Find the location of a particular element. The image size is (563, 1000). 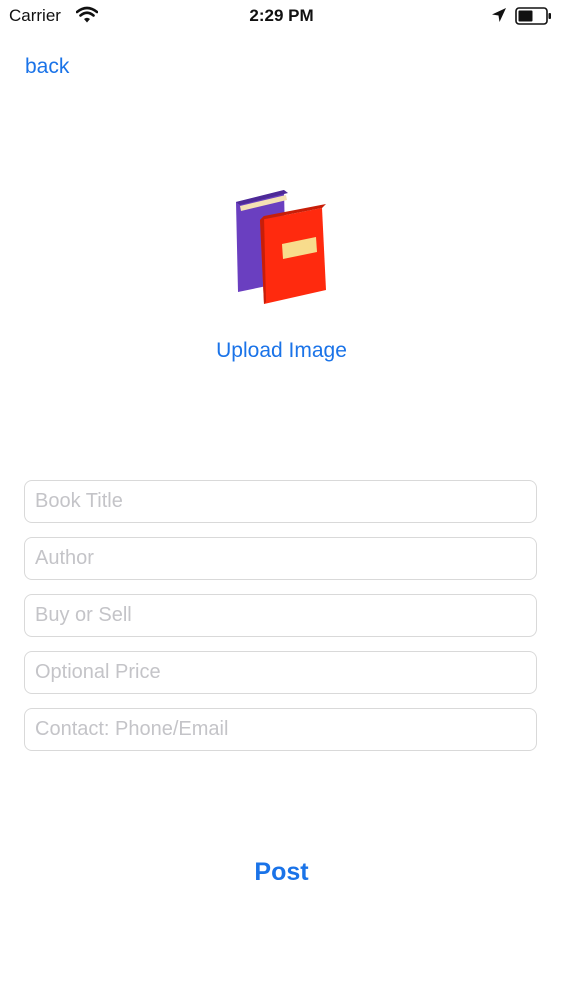

buy-or-sell-field is located at coordinates (280, 615).